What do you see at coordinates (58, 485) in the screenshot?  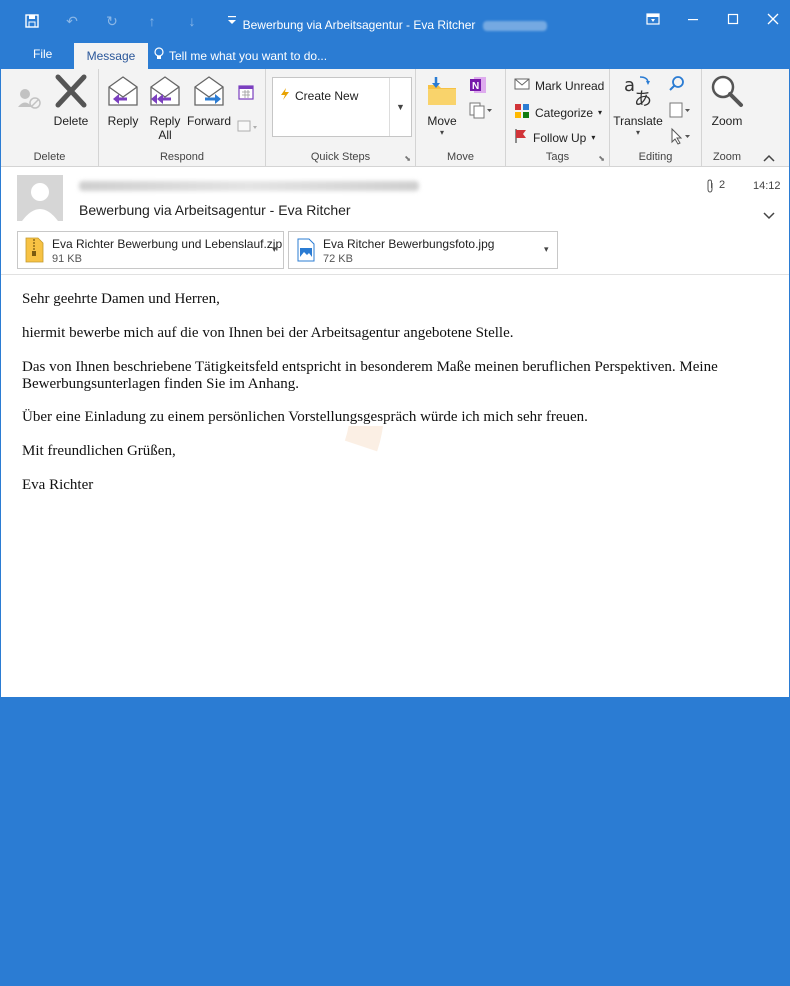 I see `body-paragraph-signature: Eva Richter` at bounding box center [58, 485].